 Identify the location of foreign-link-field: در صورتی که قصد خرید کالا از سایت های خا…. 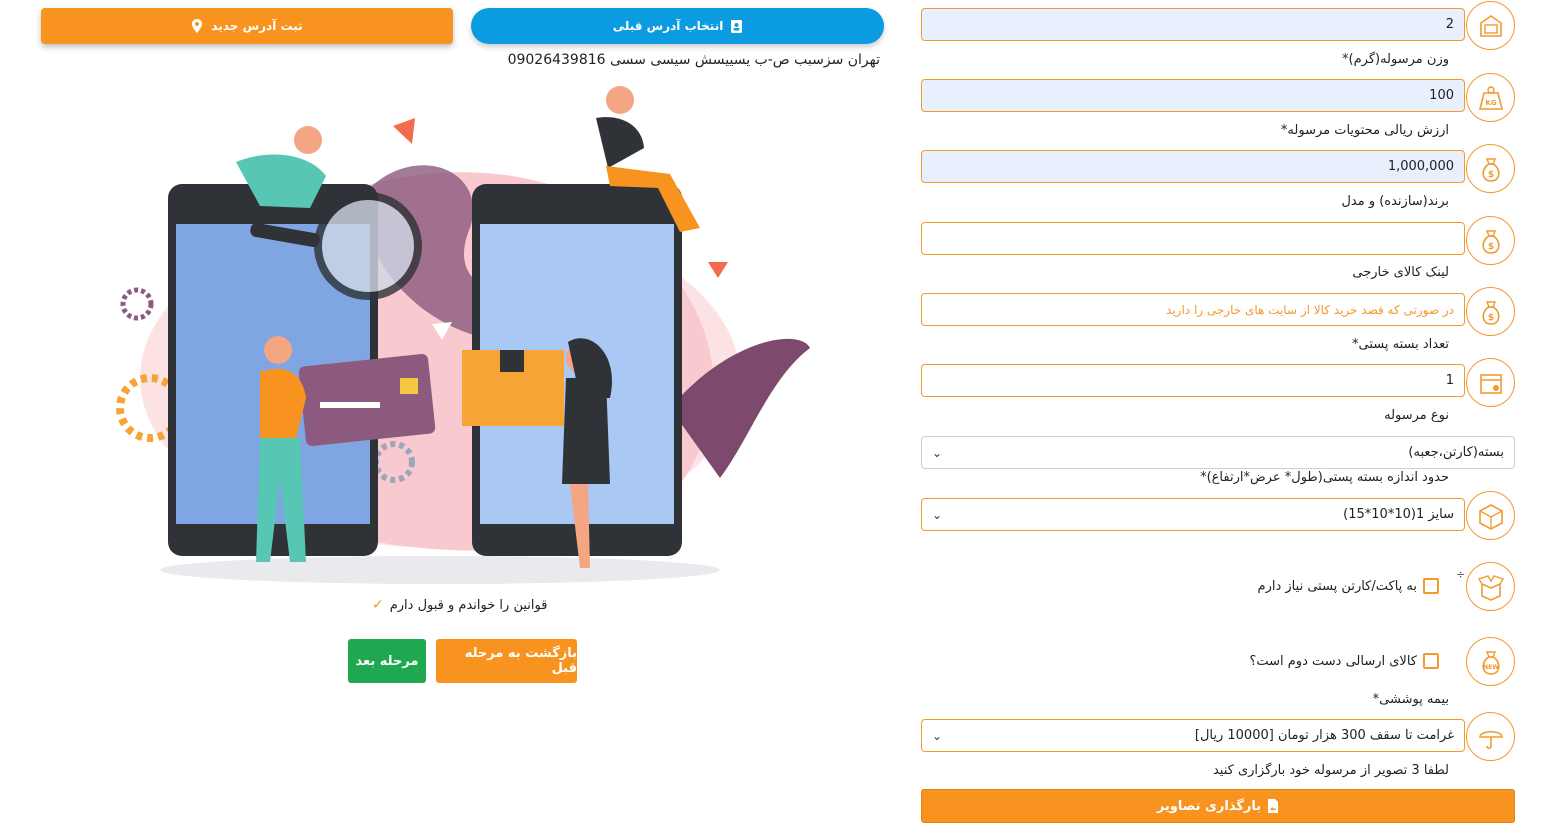
(1193, 309).